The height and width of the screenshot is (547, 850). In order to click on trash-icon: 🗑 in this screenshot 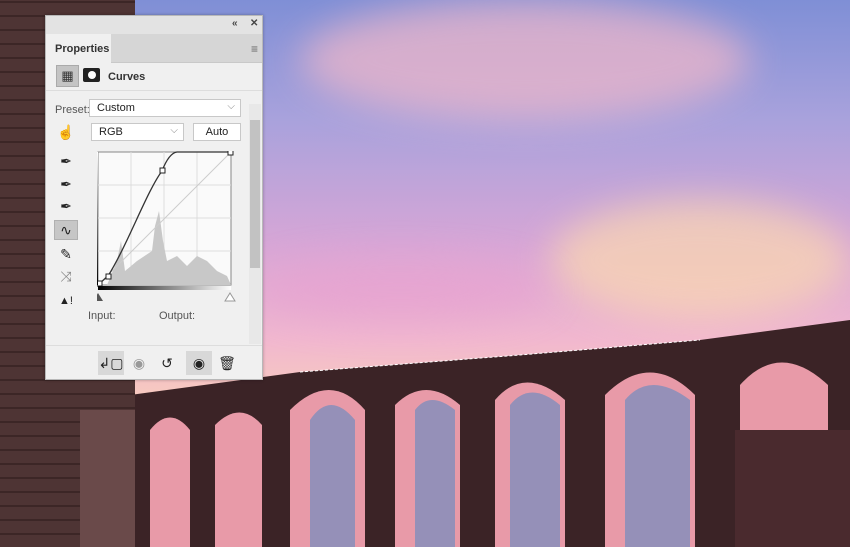, I will do `click(227, 363)`.